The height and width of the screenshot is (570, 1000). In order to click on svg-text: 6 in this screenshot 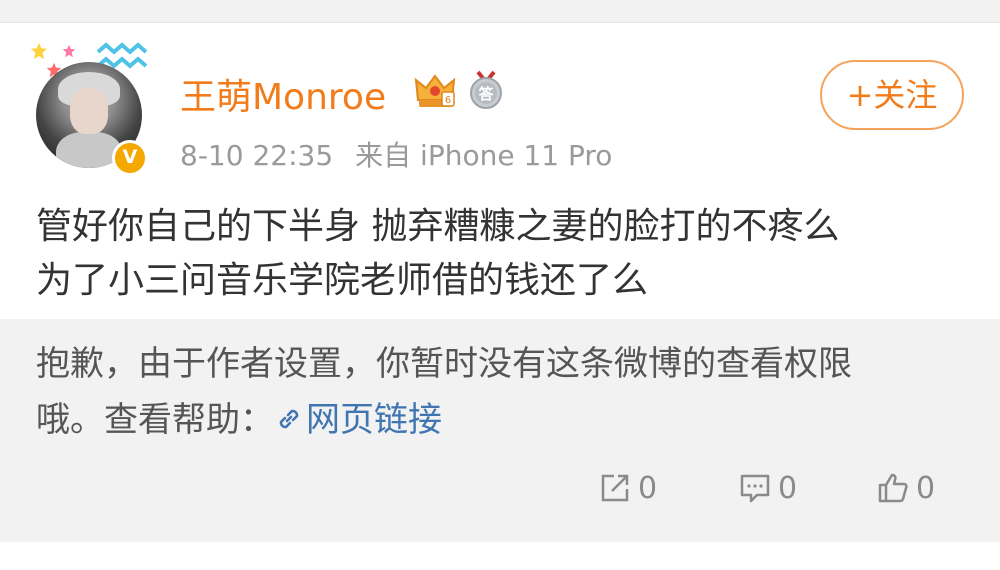, I will do `click(448, 100)`.